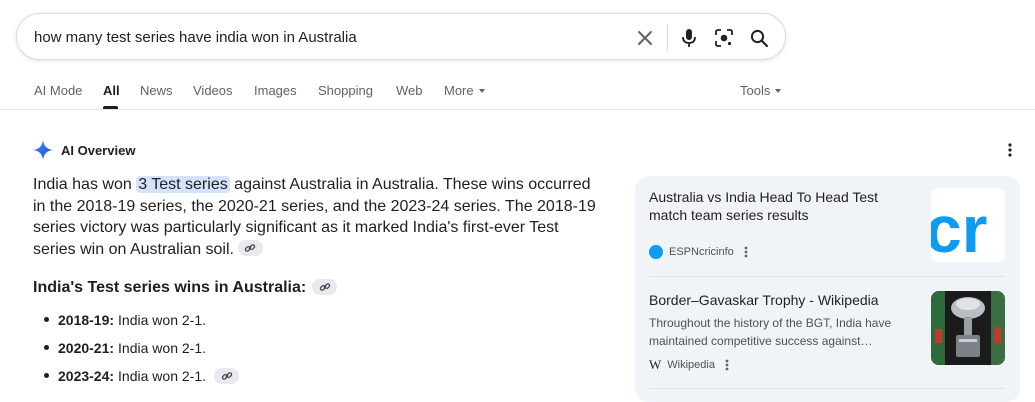  I want to click on camera-lens-icon, so click(724, 38).